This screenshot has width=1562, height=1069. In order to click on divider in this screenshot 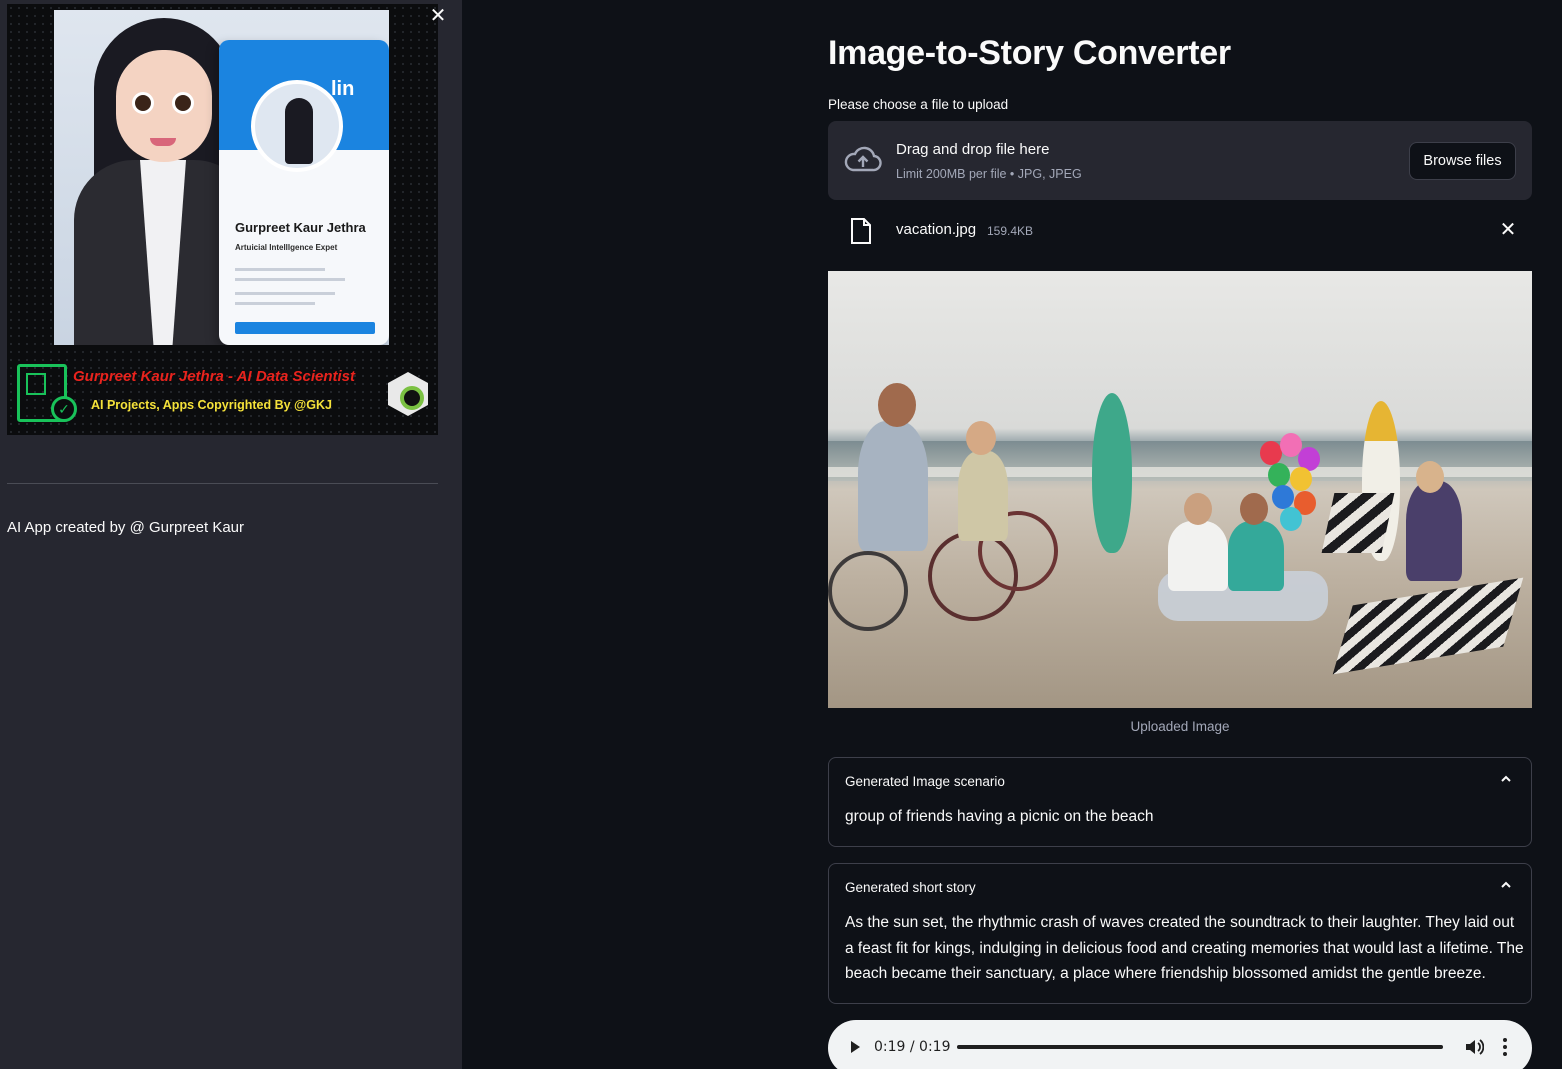, I will do `click(222, 483)`.